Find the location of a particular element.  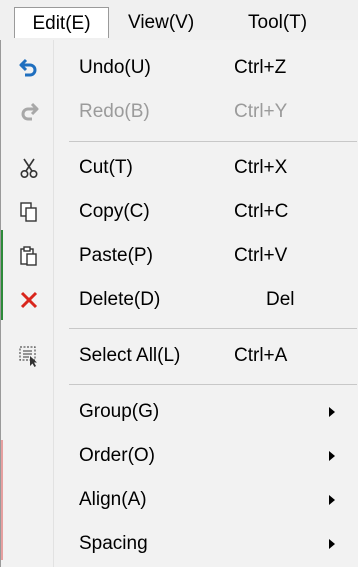

menu-item-shortcut: Ctrl+Z is located at coordinates (260, 67).